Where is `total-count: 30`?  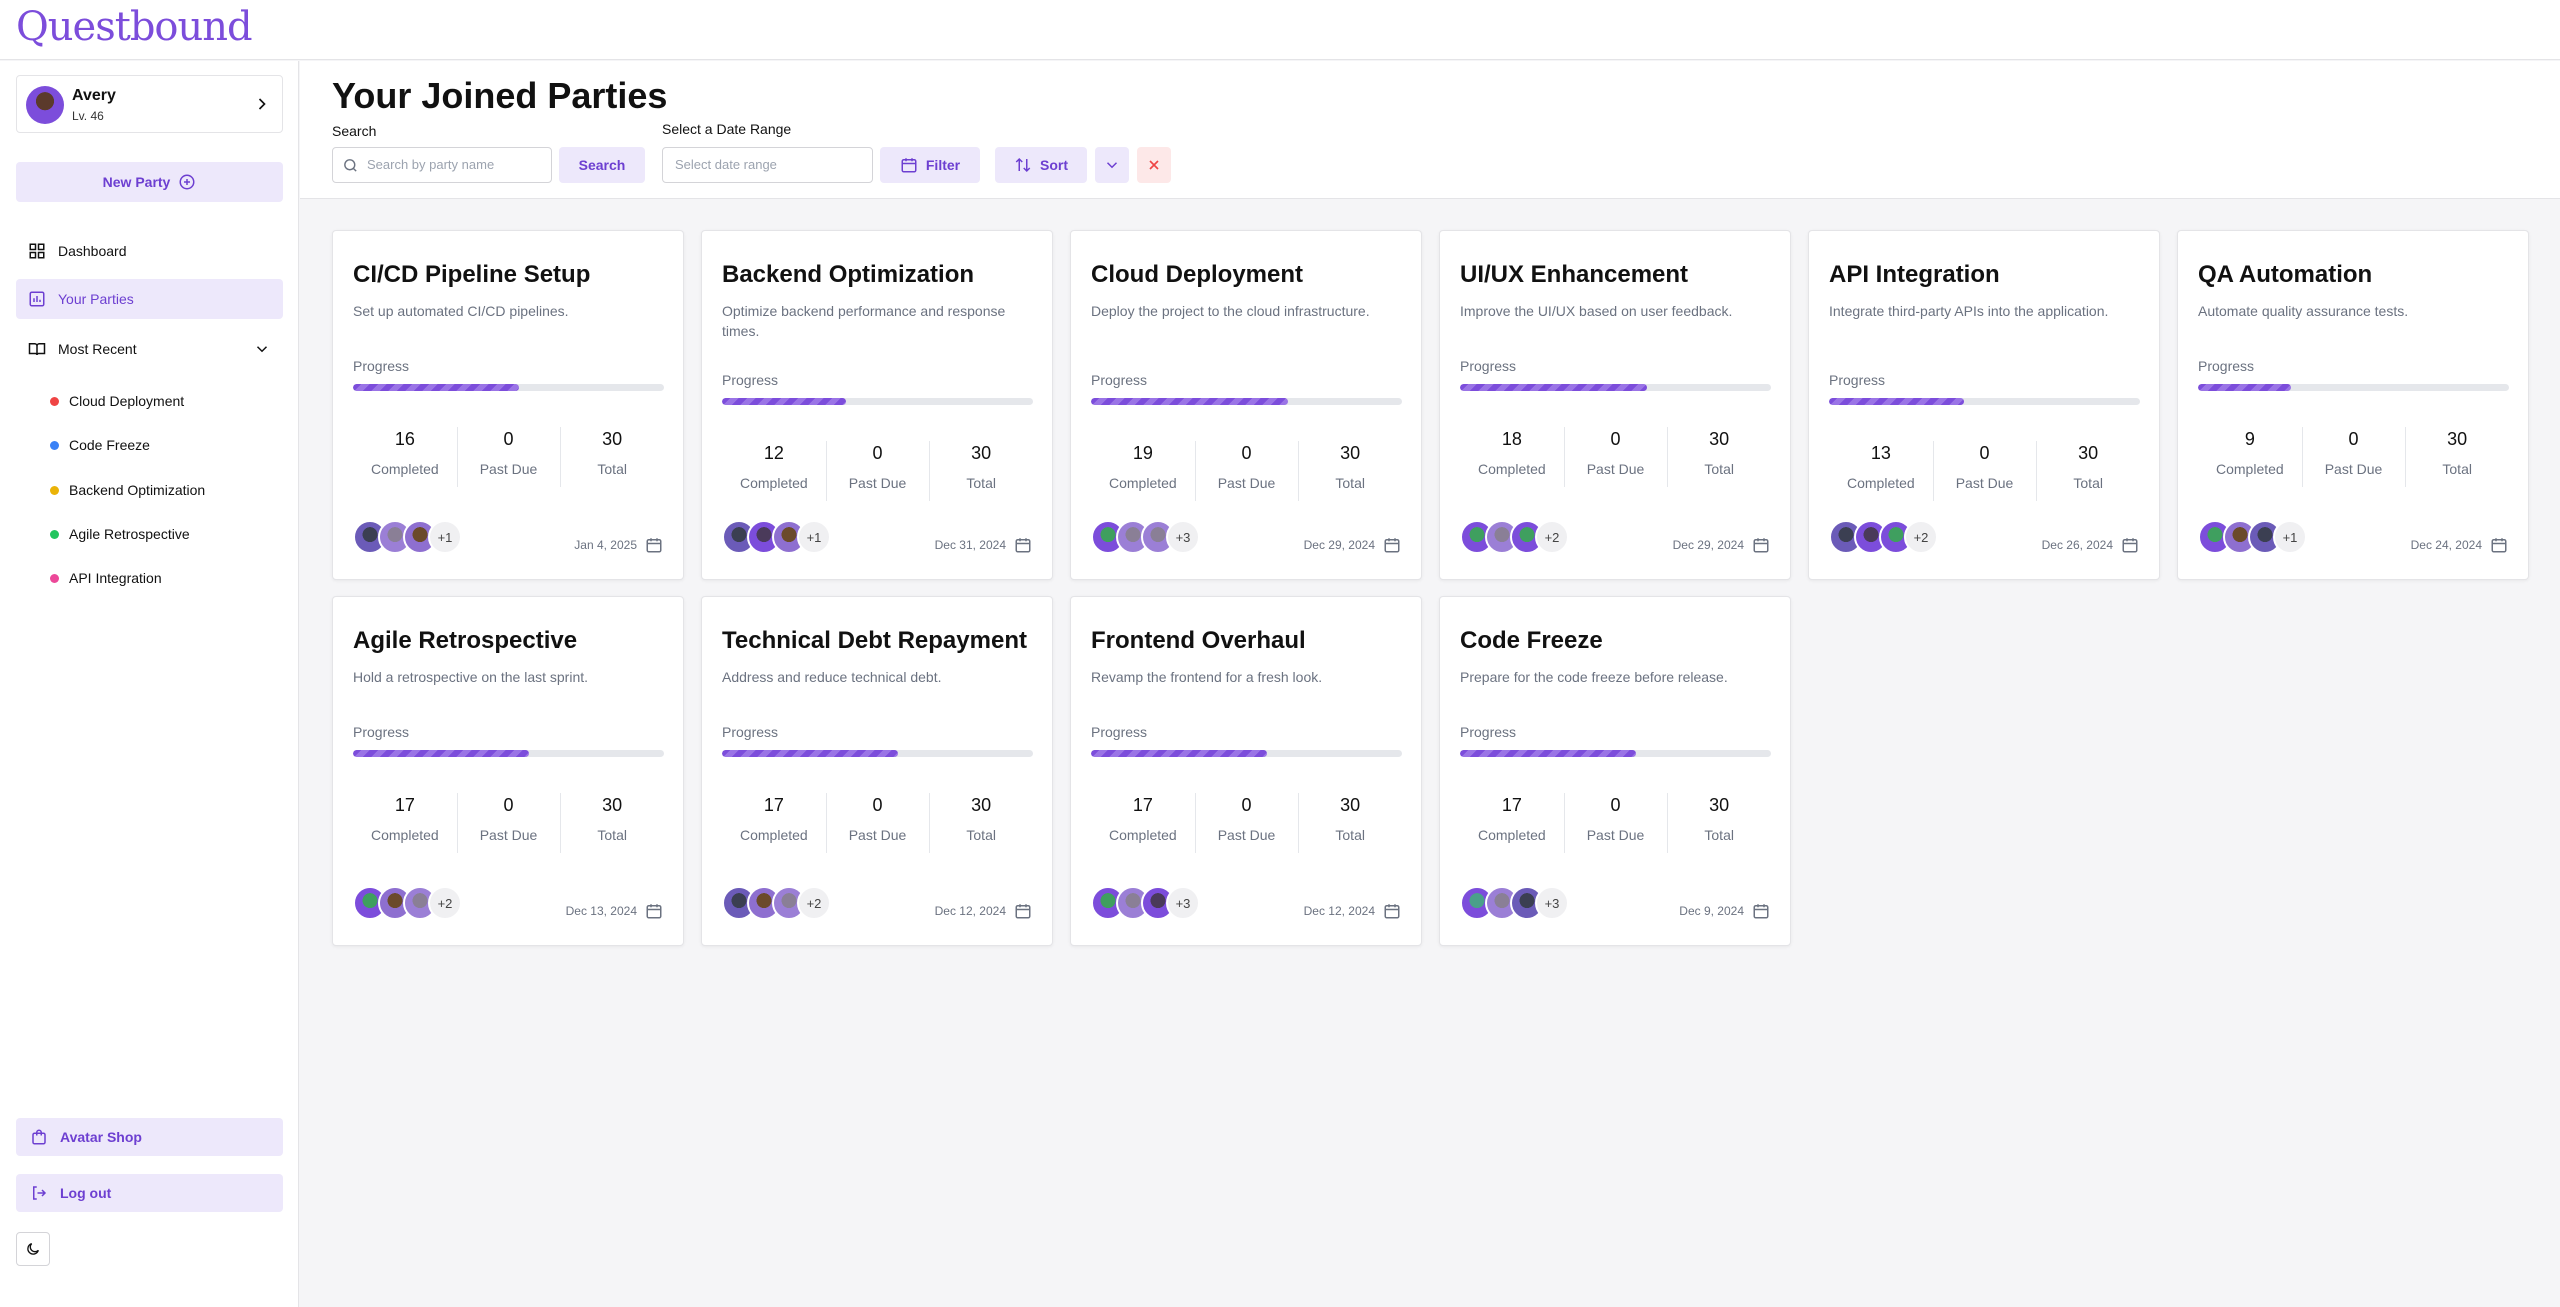
total-count: 30 is located at coordinates (612, 805).